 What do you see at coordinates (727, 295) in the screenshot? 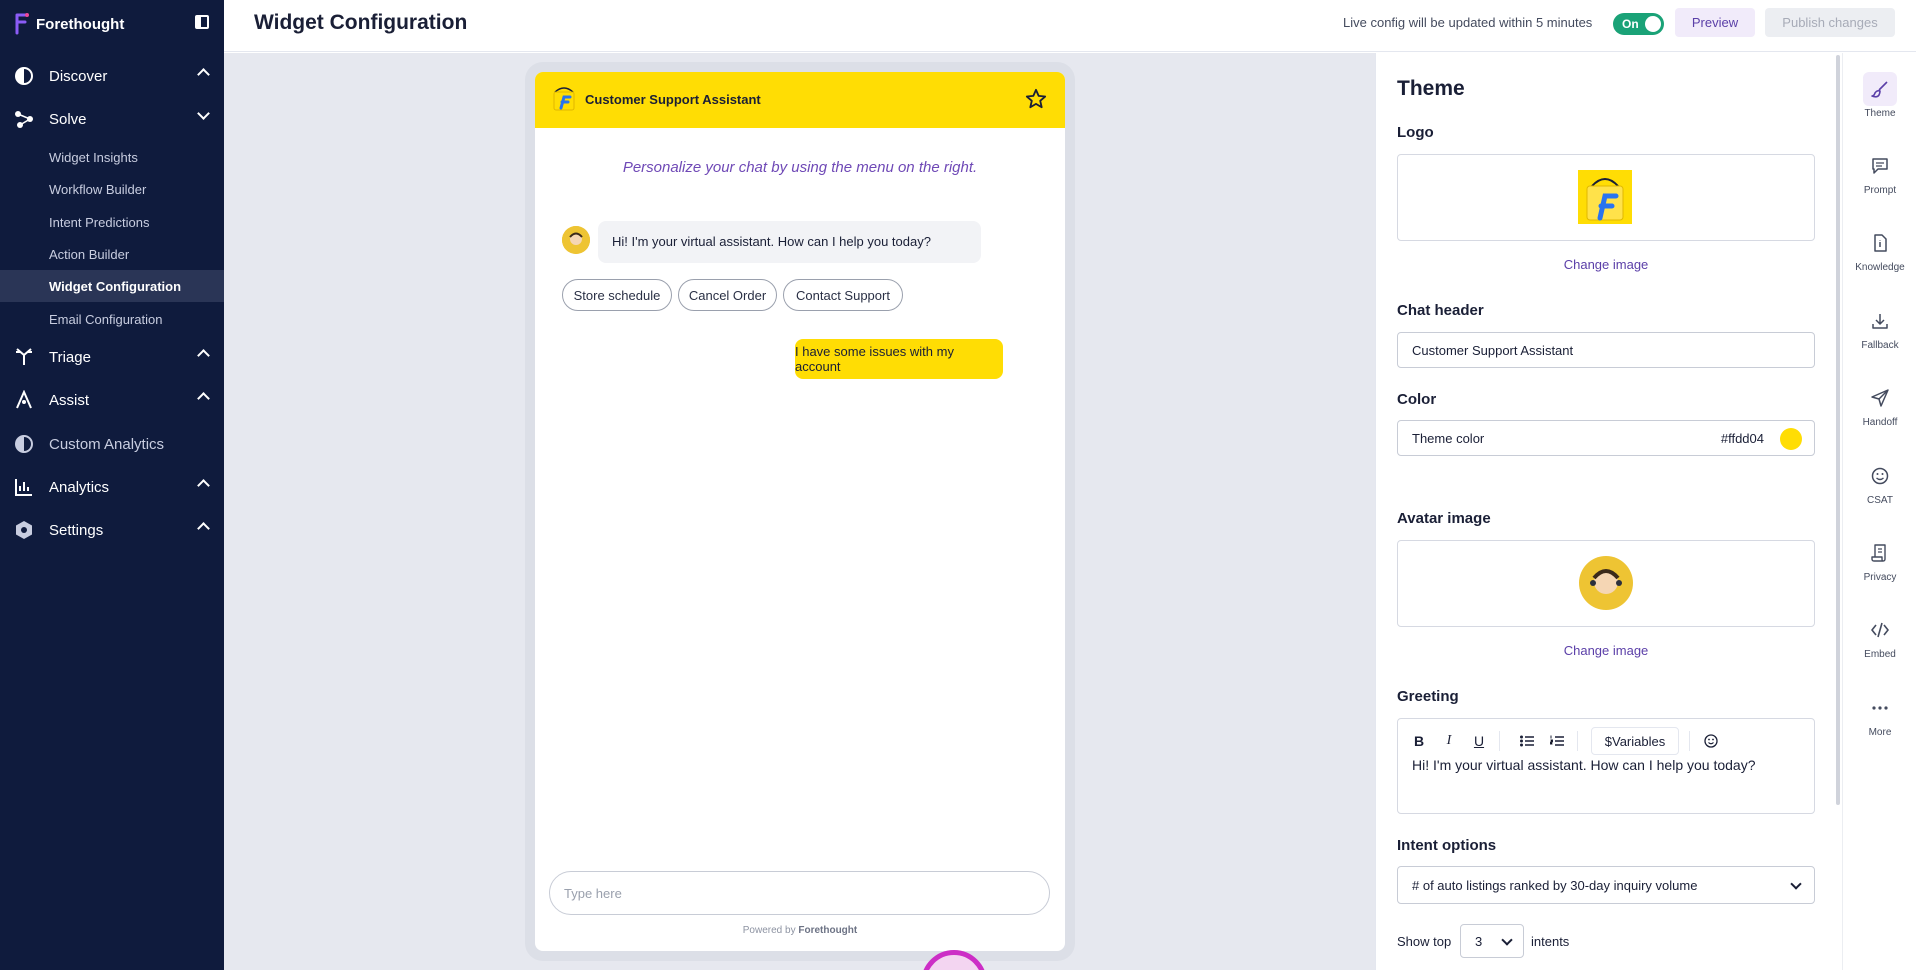
I see `quick-reply-cancel-order: Cancel Order` at bounding box center [727, 295].